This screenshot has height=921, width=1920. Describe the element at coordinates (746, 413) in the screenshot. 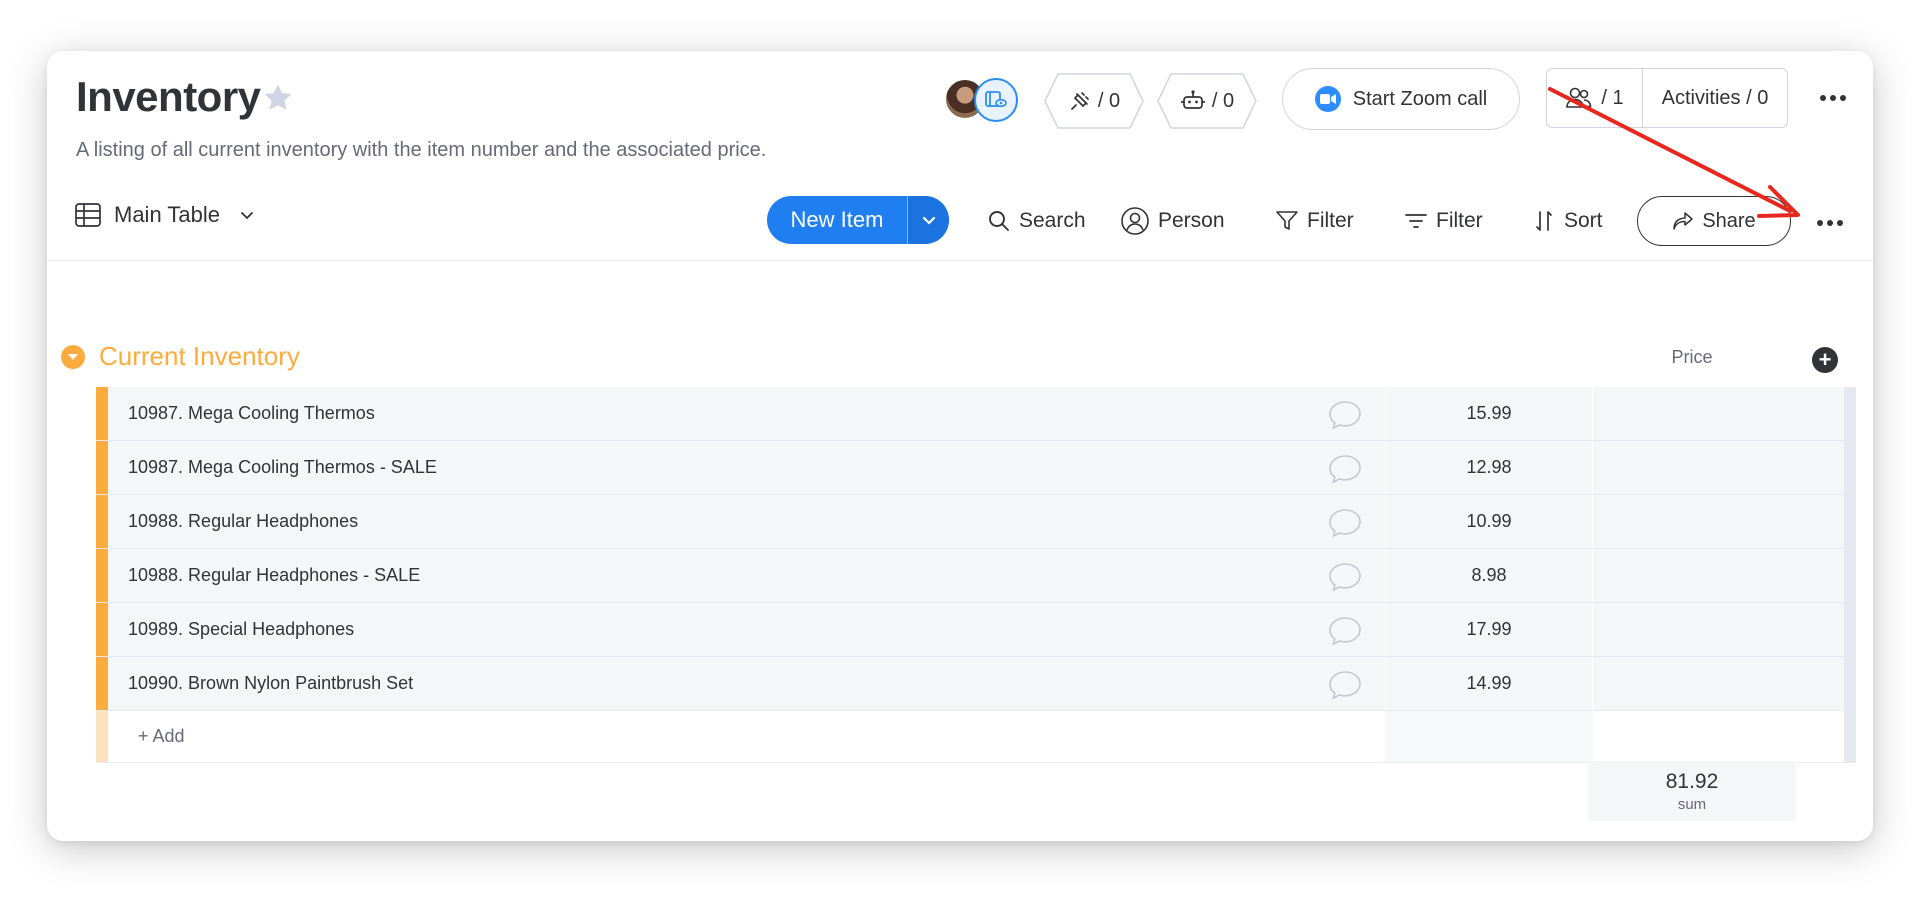

I see `item-name: 10987. Mega Cooling Thermos` at that location.